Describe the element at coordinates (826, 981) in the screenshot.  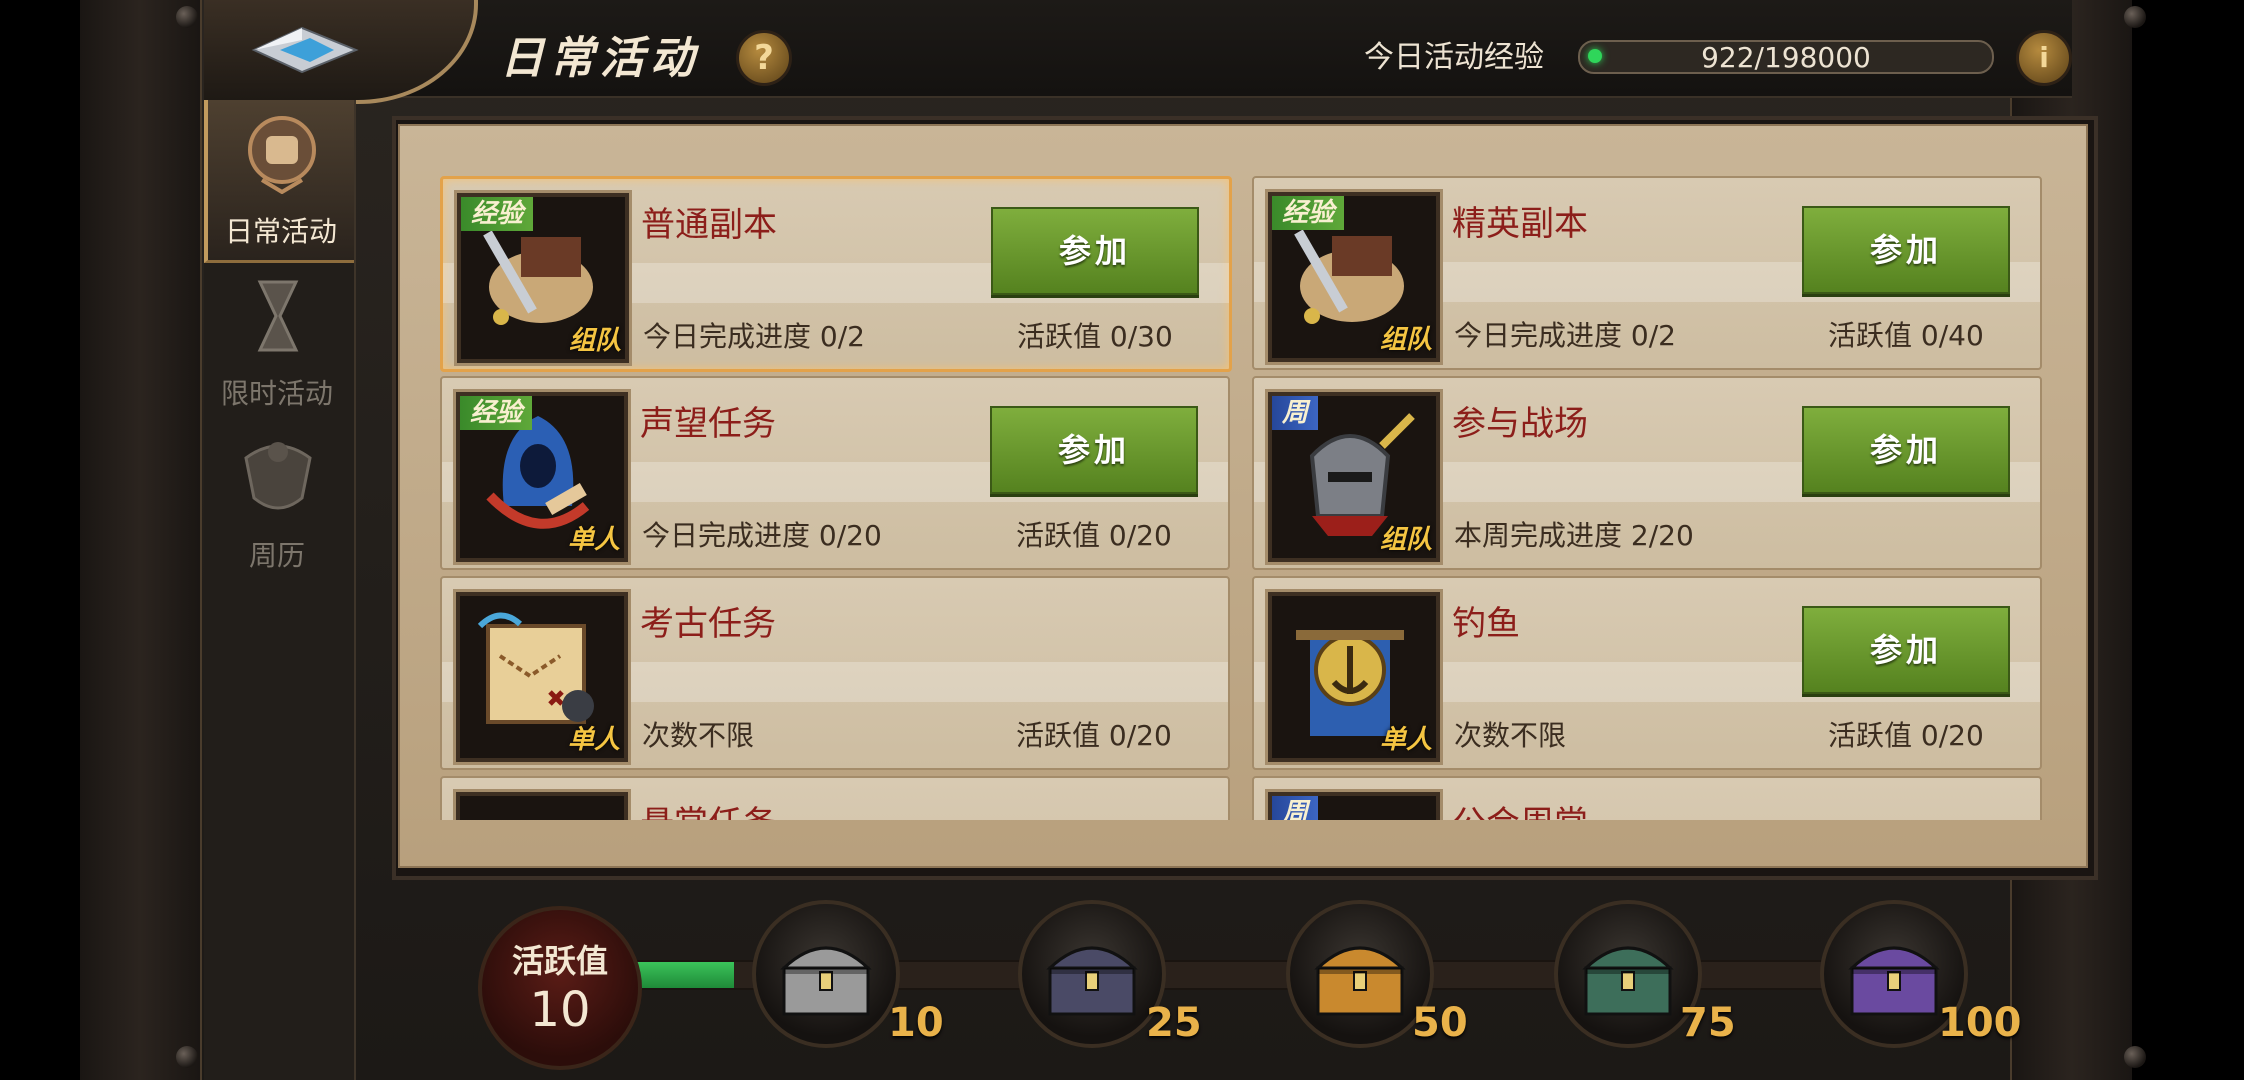
I see `silver-chest-icon` at that location.